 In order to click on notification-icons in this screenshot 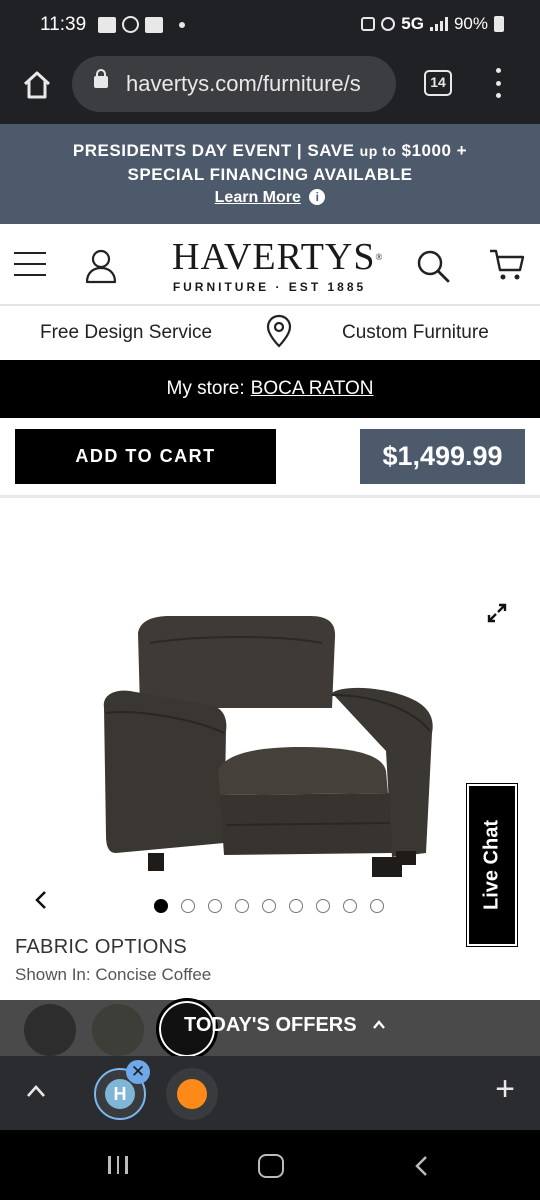, I will do `click(141, 24)`.